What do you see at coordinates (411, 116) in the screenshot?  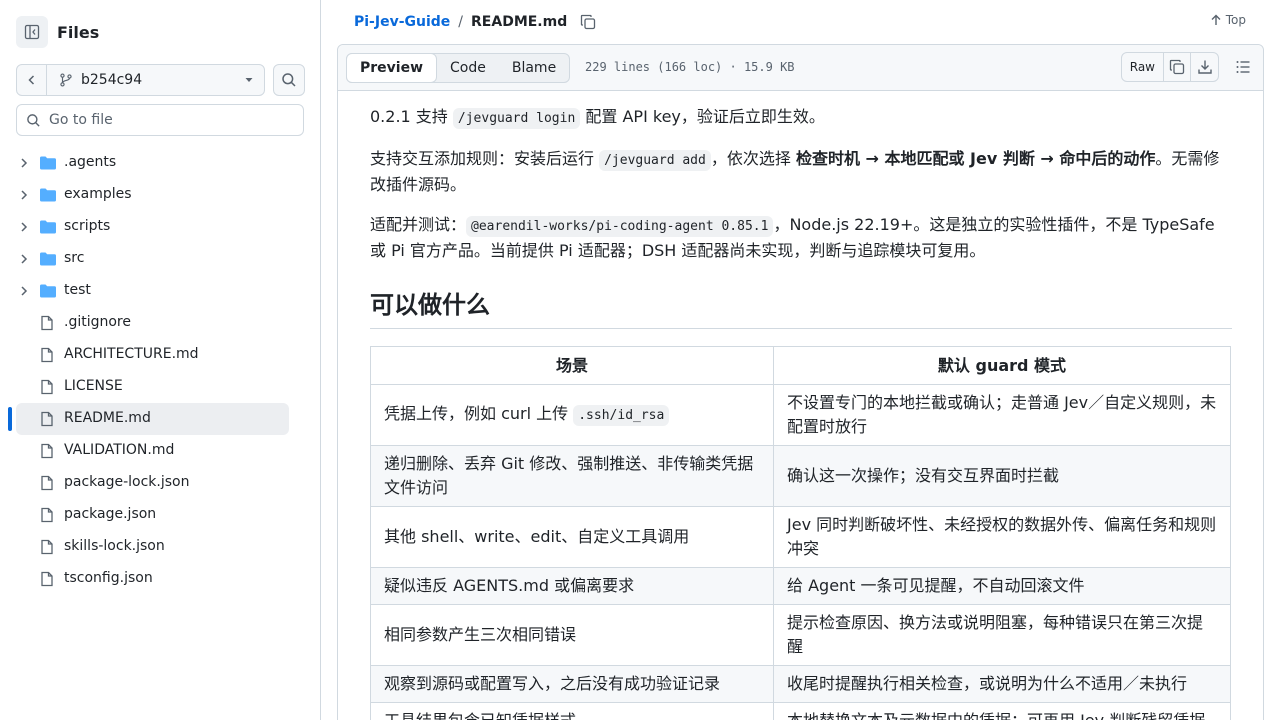 I see `text: 0.2.1 支持` at bounding box center [411, 116].